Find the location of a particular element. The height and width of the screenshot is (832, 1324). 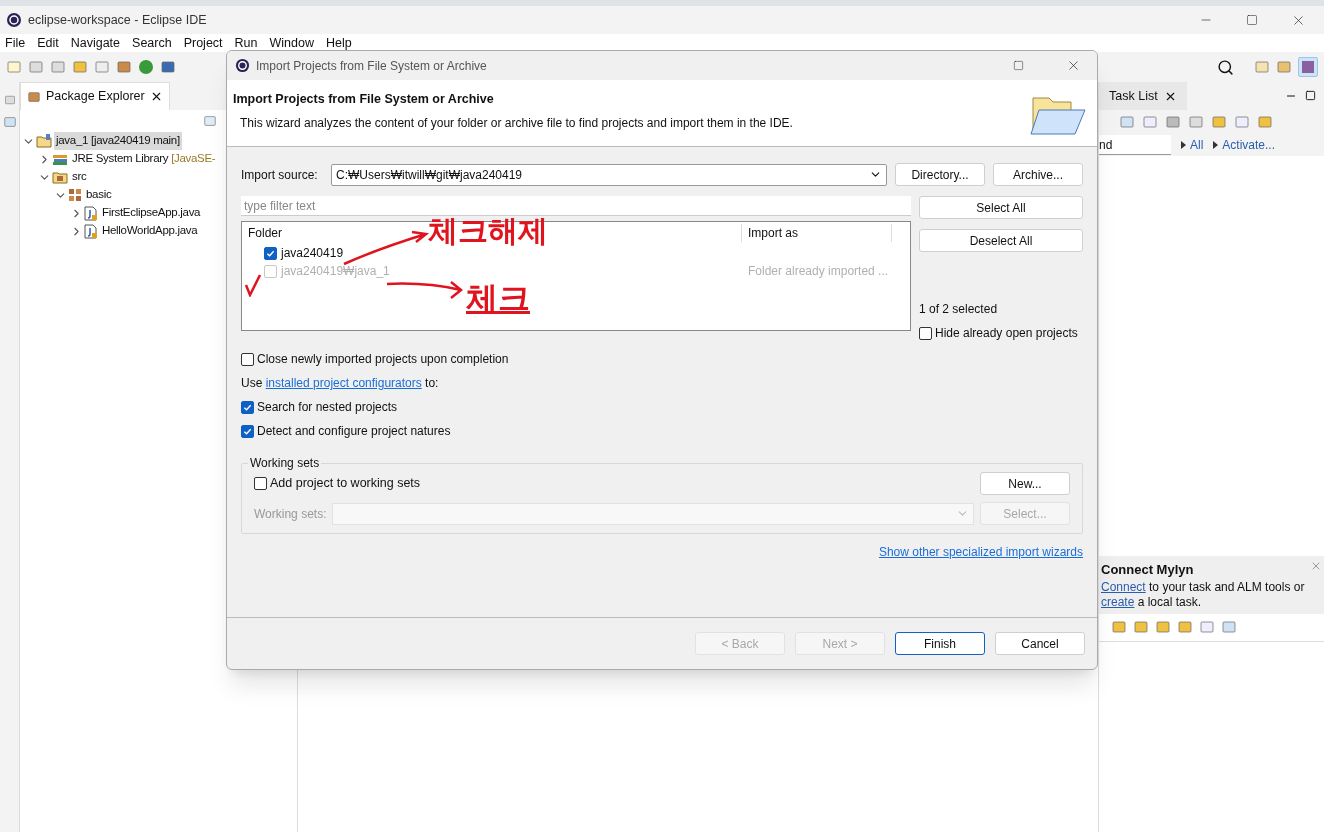

find-field: nd is located at coordinates (1135, 145).